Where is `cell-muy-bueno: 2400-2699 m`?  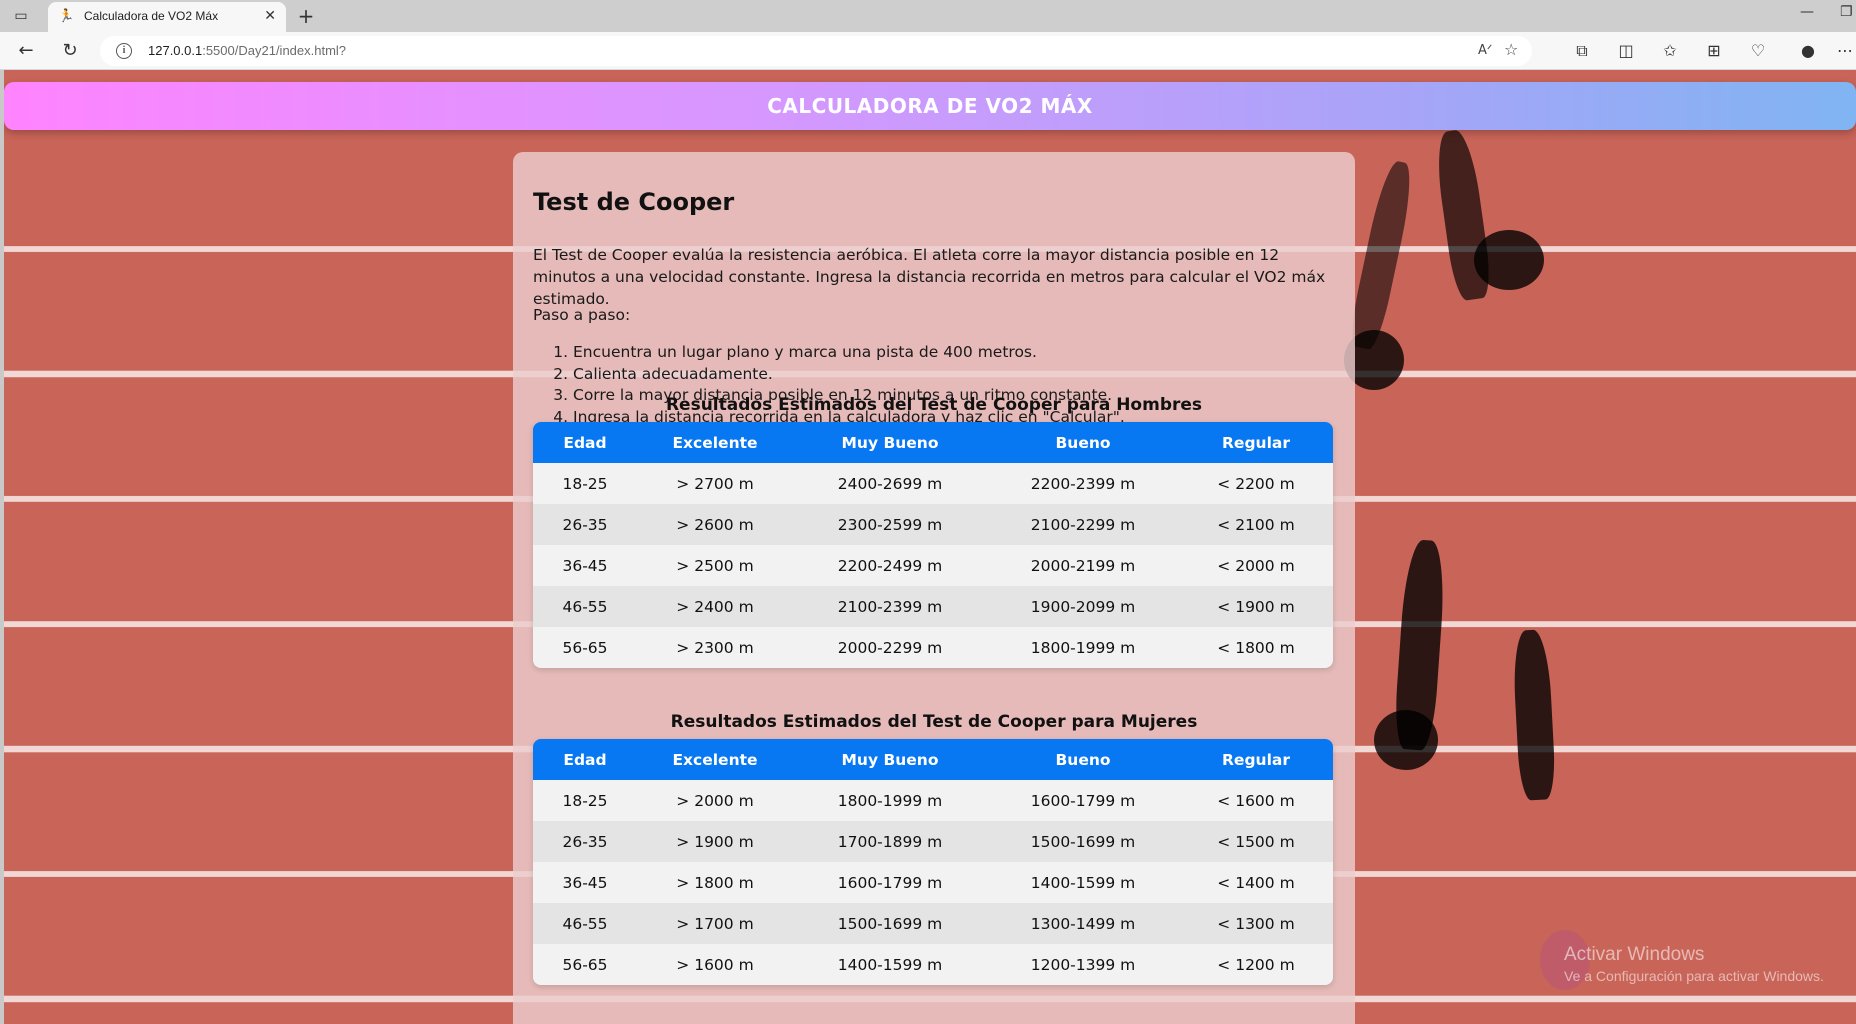
cell-muy-bueno: 2400-2699 m is located at coordinates (890, 483).